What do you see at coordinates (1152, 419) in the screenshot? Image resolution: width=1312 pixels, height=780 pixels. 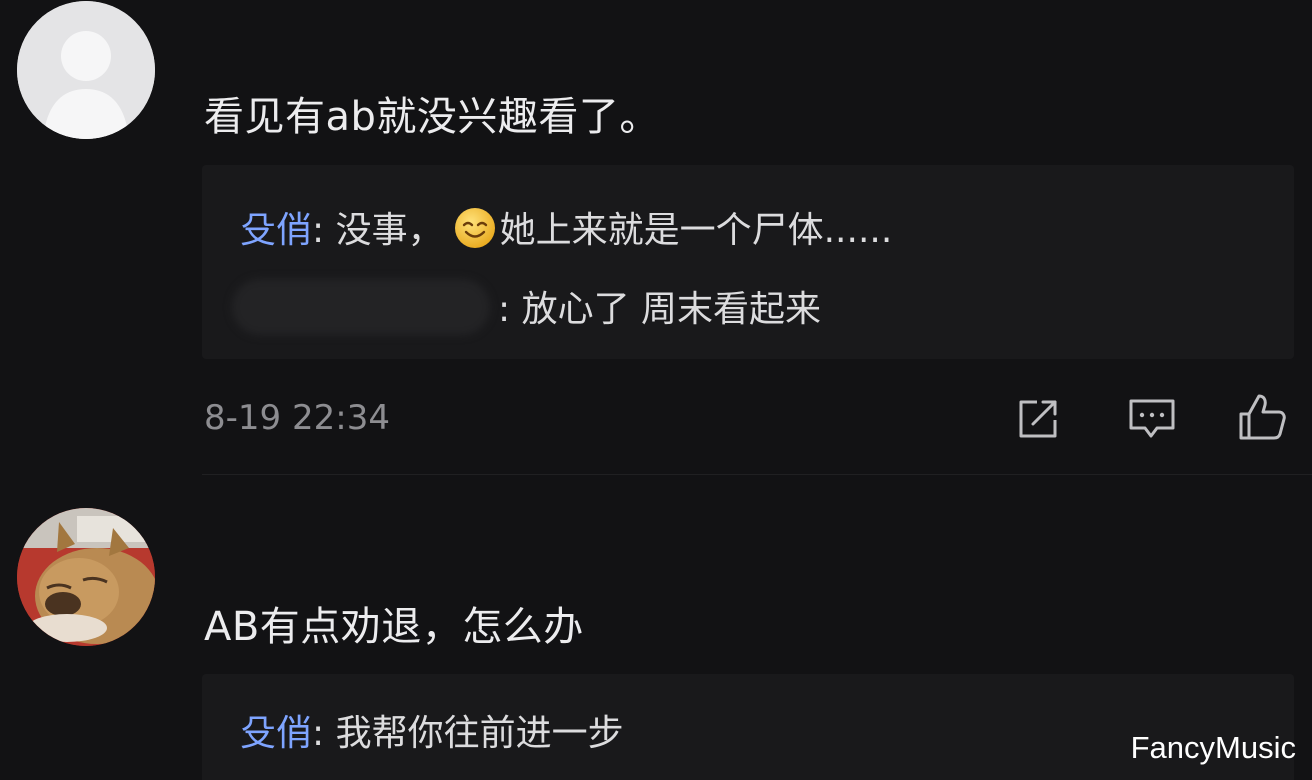 I see `comment-icon` at bounding box center [1152, 419].